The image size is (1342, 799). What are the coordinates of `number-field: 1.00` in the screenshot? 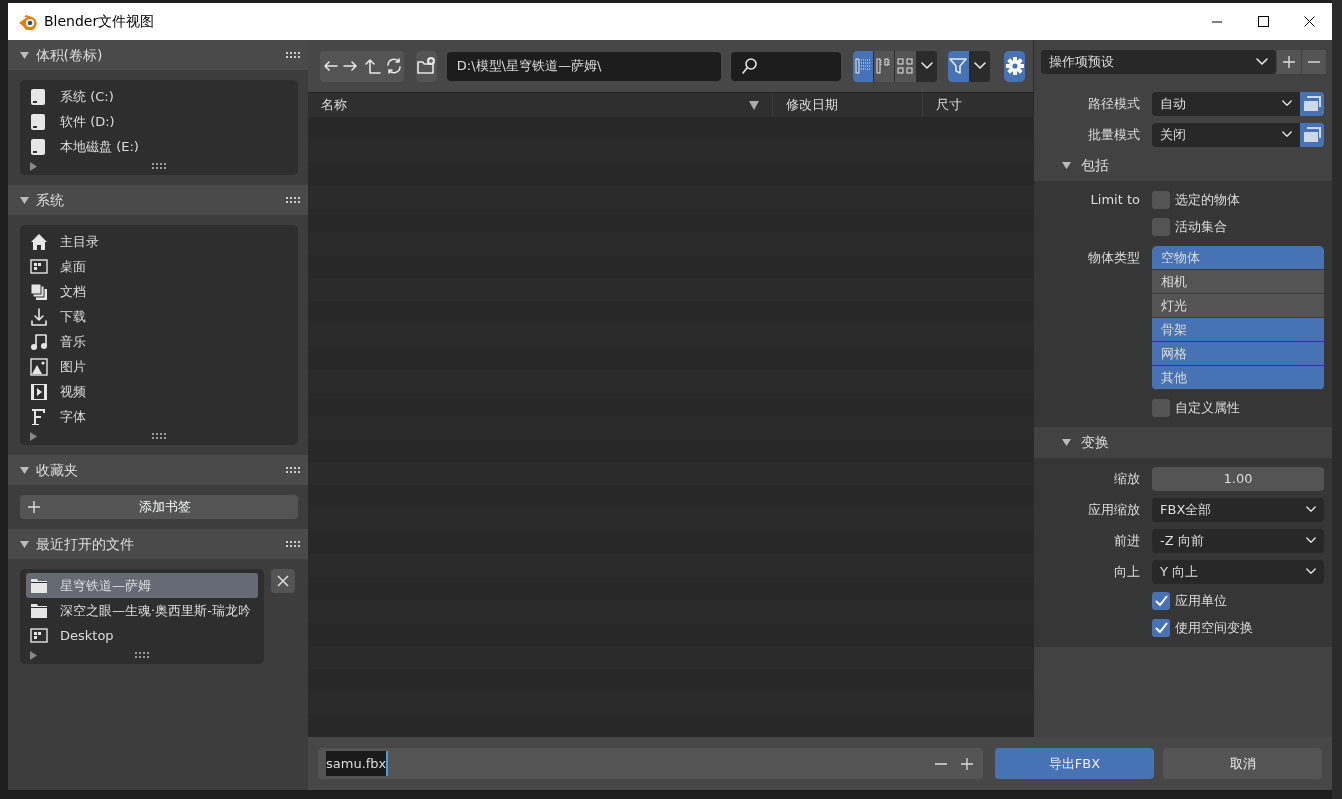 It's located at (1238, 478).